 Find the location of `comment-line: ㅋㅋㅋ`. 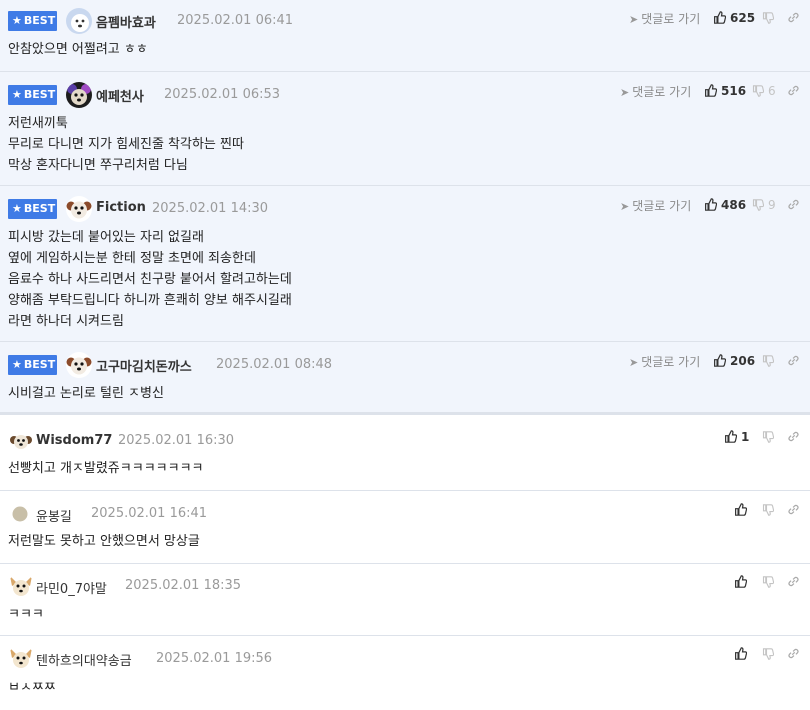

comment-line: ㅋㅋㅋ is located at coordinates (26, 614).